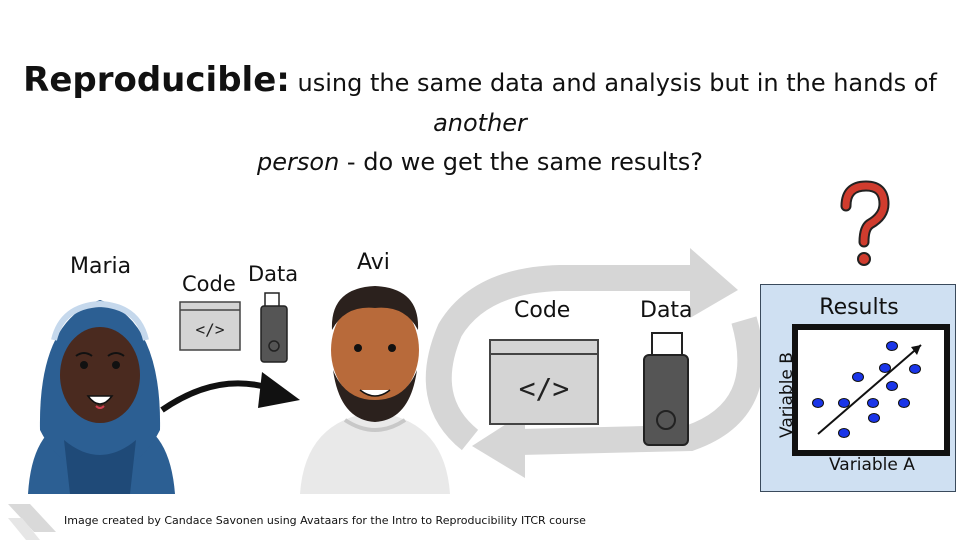 Image resolution: width=960 pixels, height=540 pixels. What do you see at coordinates (101, 266) in the screenshot?
I see `maria-name: Maria` at bounding box center [101, 266].